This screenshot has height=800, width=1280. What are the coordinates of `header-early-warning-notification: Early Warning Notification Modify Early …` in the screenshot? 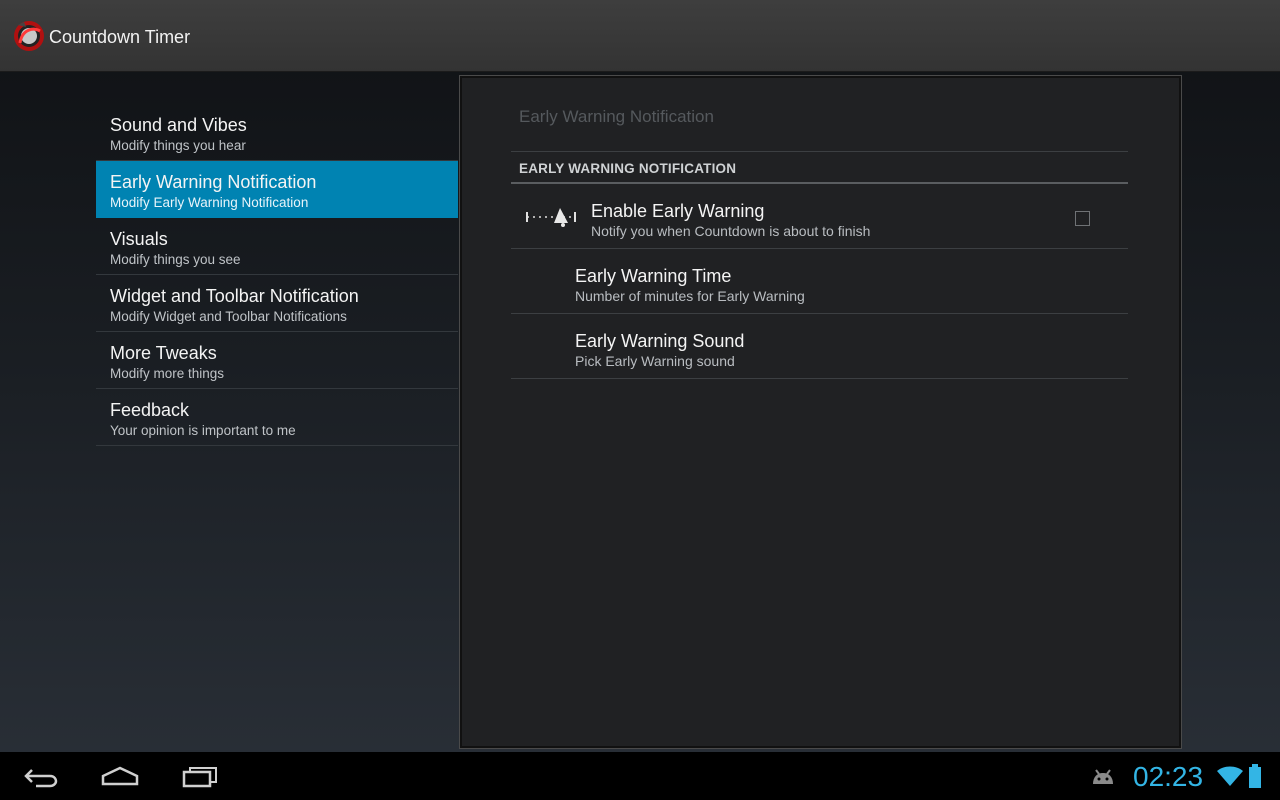 It's located at (277, 189).